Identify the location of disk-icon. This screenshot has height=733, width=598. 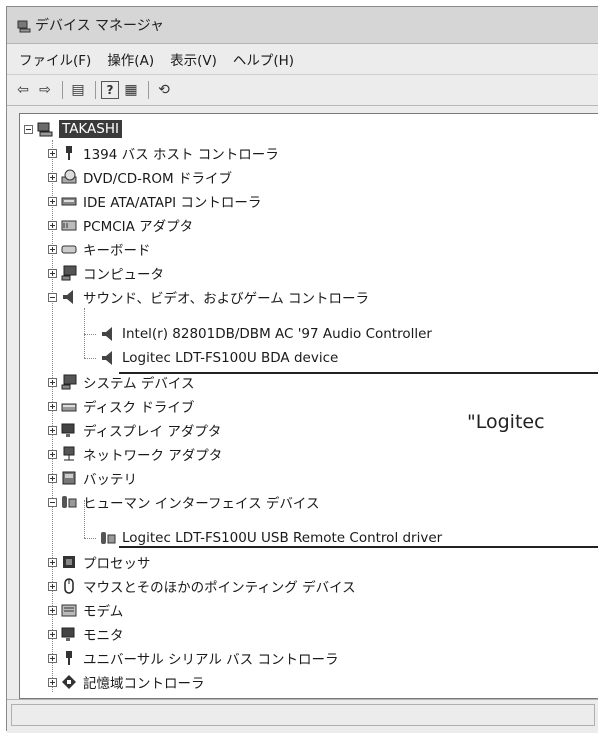
(69, 406).